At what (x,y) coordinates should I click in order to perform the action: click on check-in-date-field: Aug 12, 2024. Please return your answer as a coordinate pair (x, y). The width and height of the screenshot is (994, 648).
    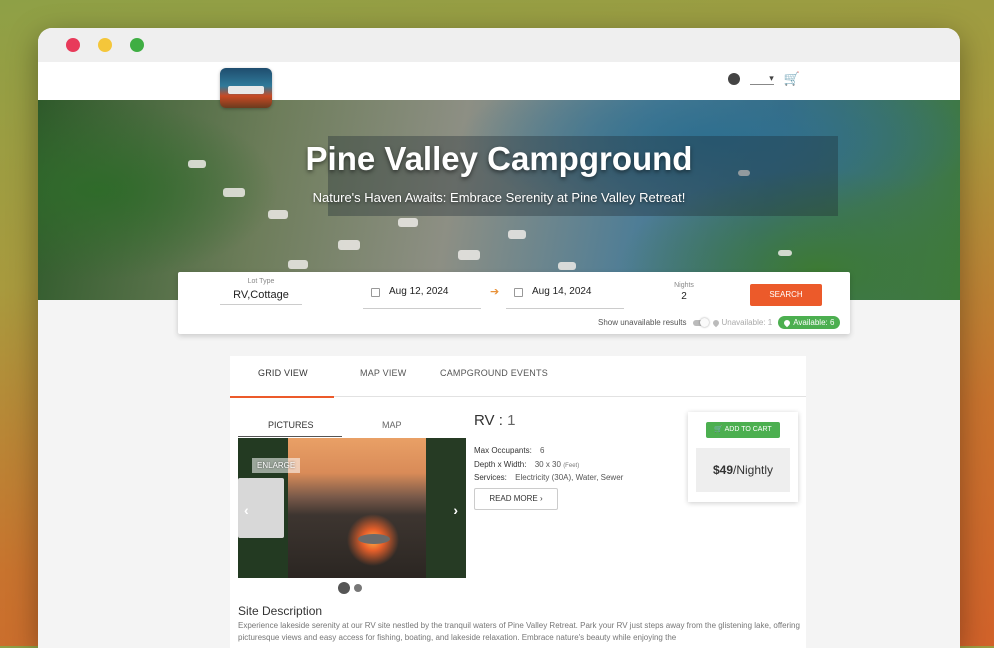
    Looking at the image, I should click on (422, 297).